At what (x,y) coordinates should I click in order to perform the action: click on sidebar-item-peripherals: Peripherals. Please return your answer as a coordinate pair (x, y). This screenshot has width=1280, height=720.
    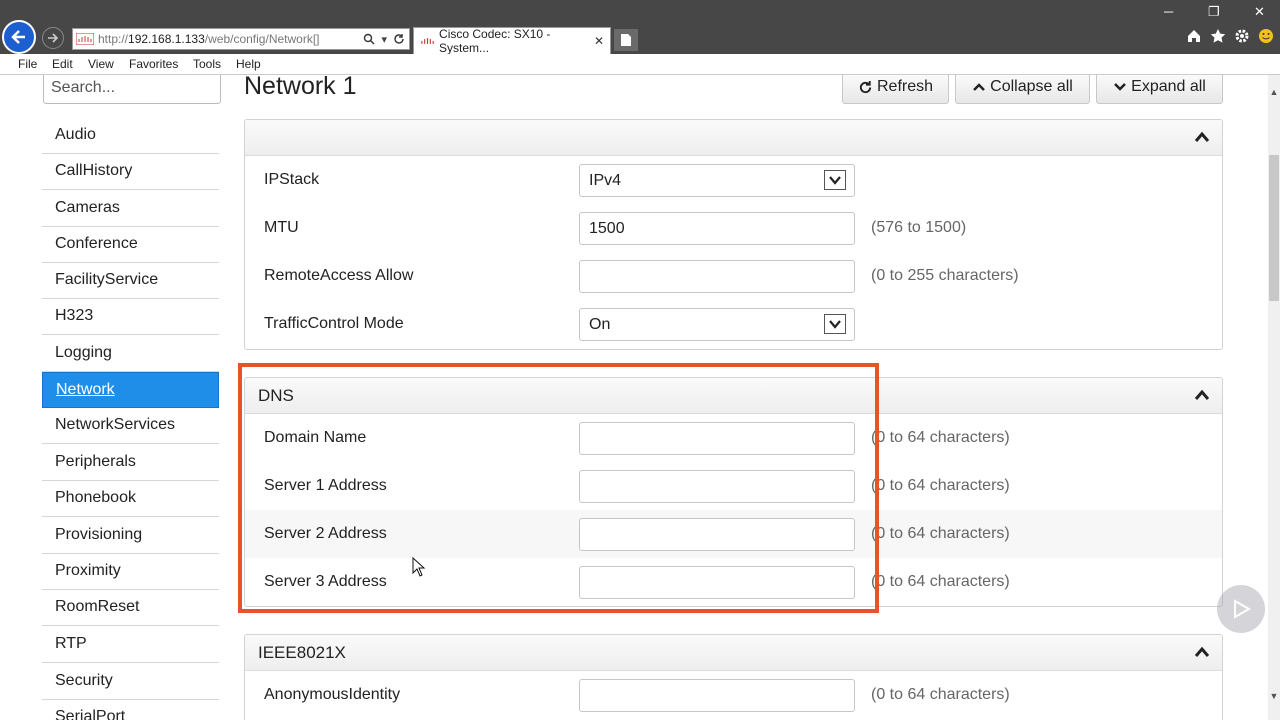
    Looking at the image, I should click on (130, 463).